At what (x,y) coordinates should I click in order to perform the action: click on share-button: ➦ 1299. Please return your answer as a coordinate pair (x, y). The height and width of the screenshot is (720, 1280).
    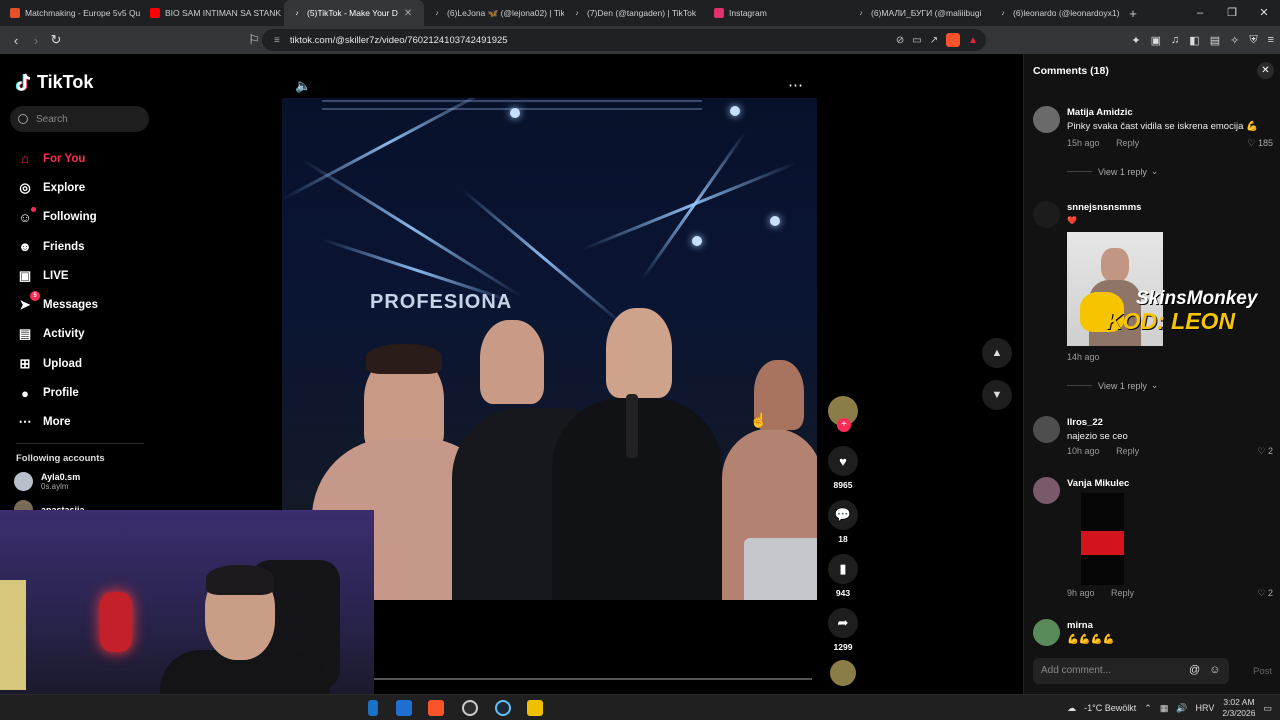
    Looking at the image, I should click on (843, 630).